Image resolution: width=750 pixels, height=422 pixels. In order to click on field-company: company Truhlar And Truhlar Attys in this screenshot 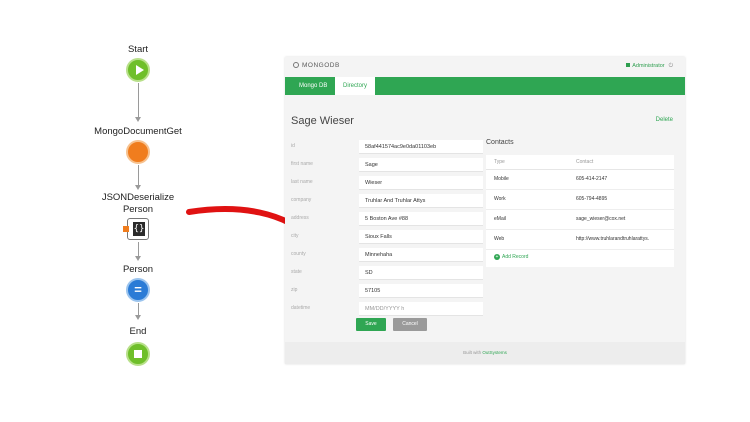, I will do `click(387, 201)`.